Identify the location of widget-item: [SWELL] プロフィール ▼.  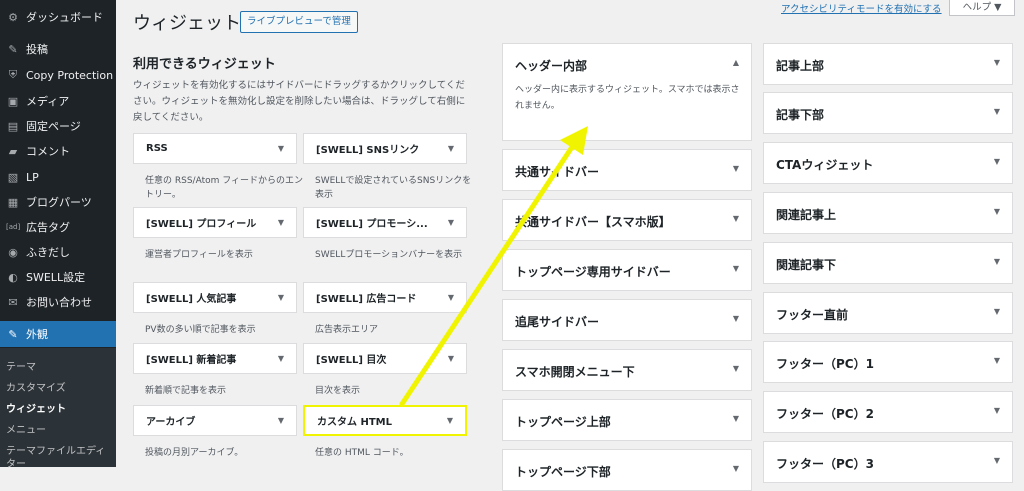
(215, 222).